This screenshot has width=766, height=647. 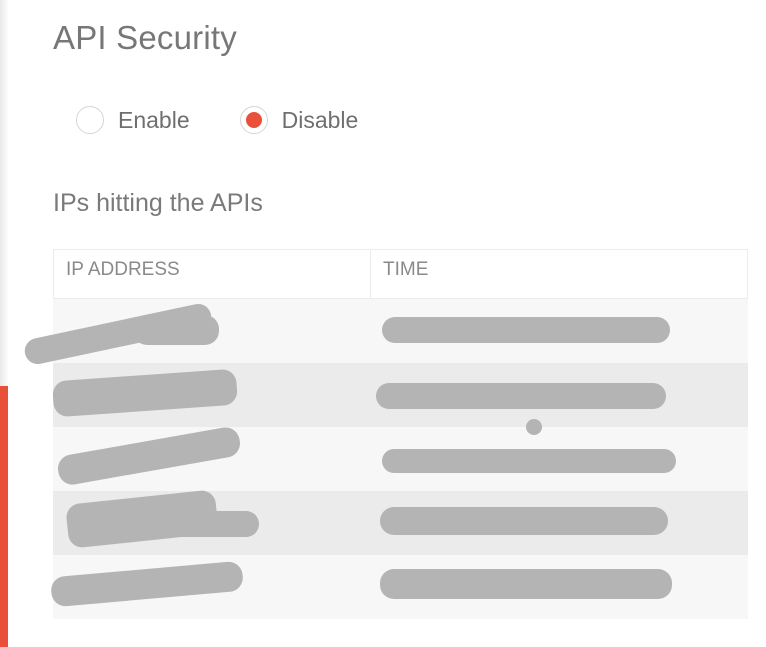 I want to click on table-header: IP ADDRESS TIME, so click(x=400, y=274).